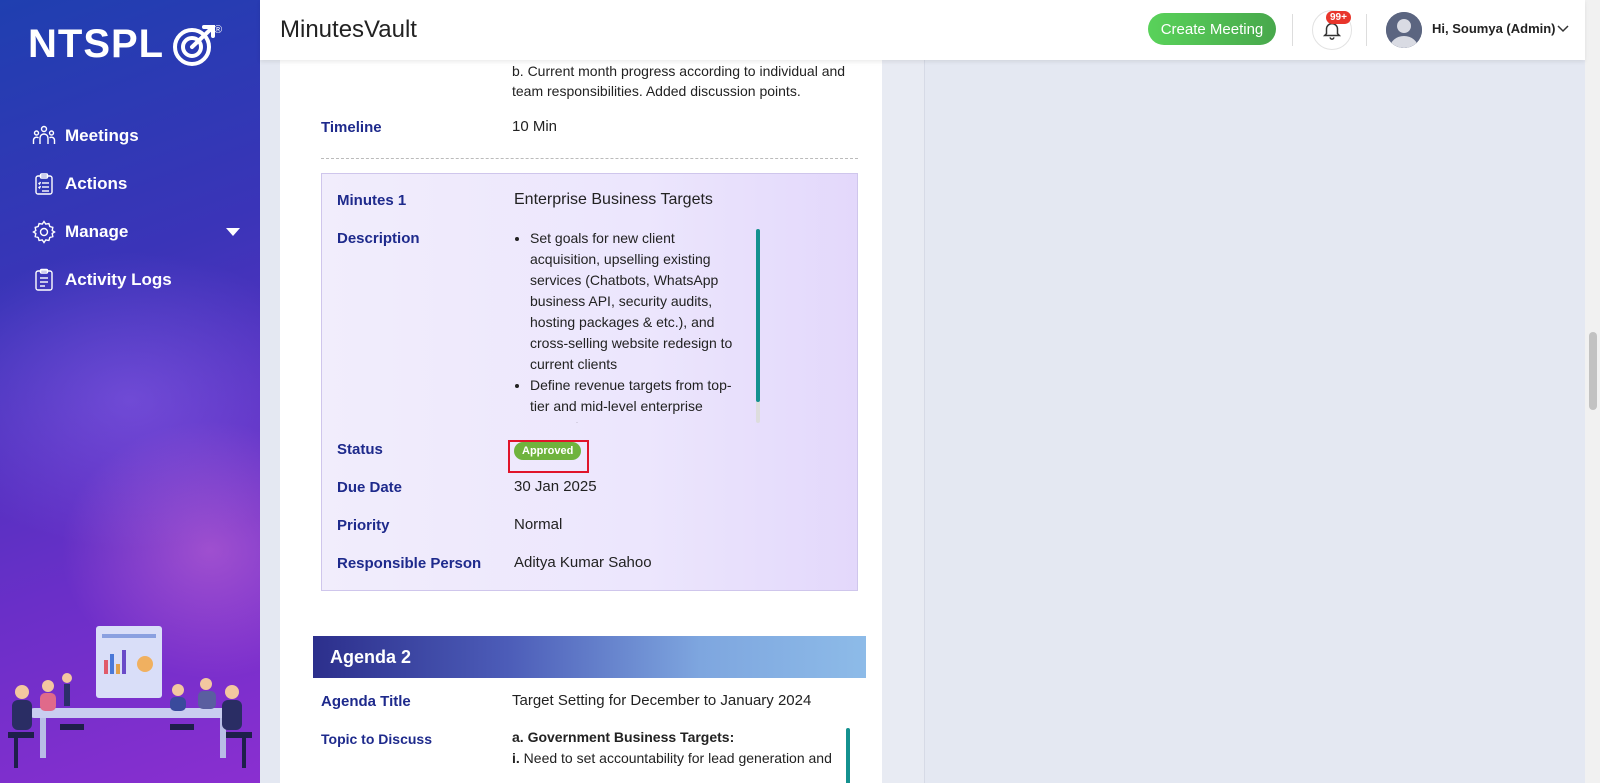 The image size is (1600, 783). Describe the element at coordinates (589, 158) in the screenshot. I see `section-divider` at that location.